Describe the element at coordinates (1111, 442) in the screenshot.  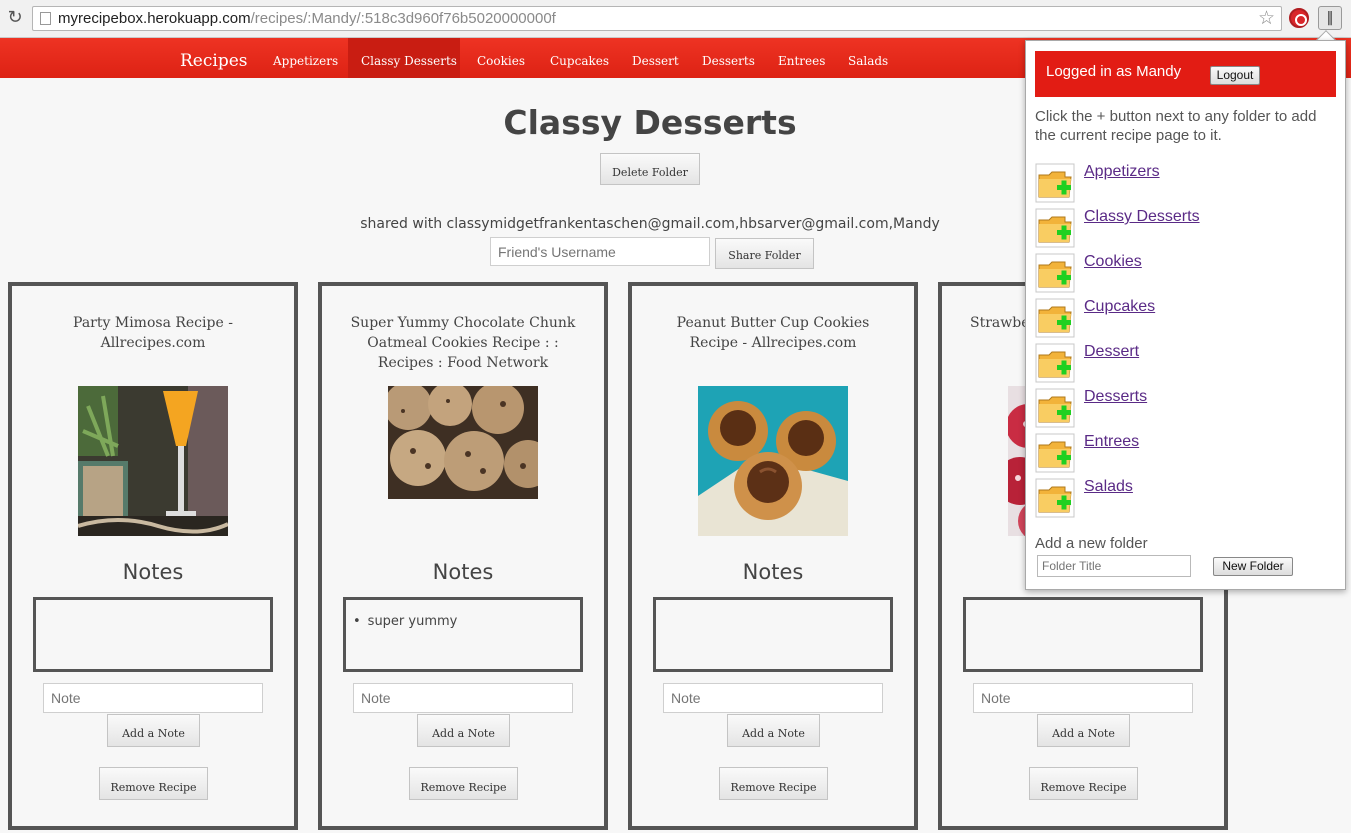
I see `popup-folder-link: Entrees` at that location.